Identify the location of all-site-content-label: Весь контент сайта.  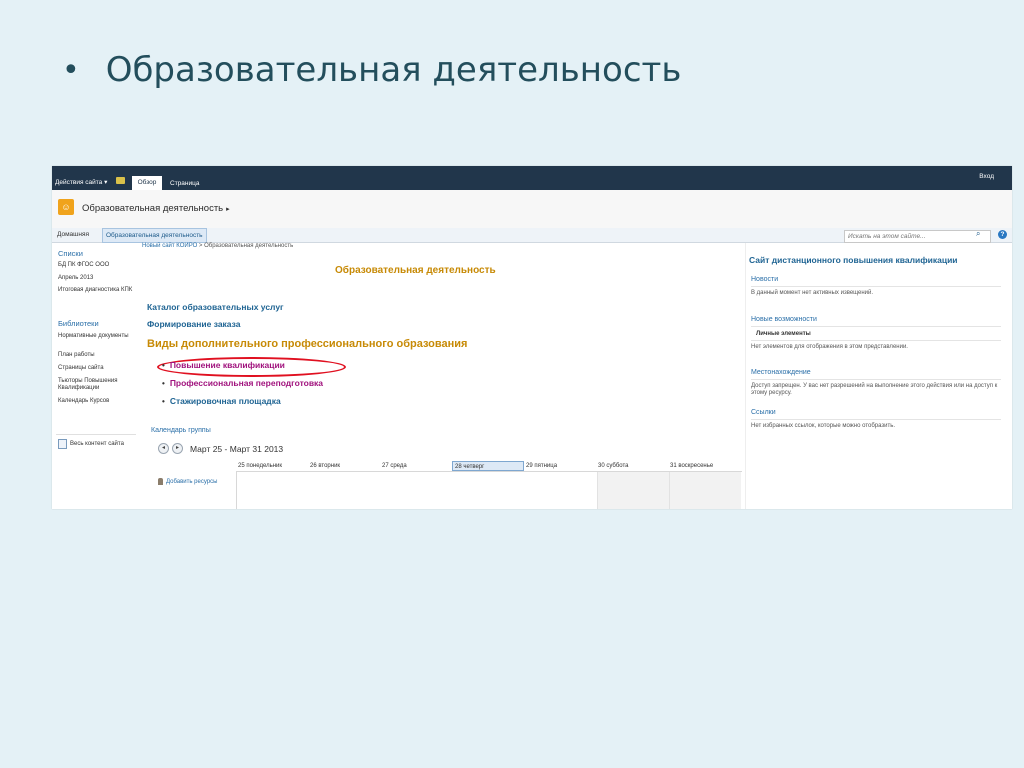
(97, 444).